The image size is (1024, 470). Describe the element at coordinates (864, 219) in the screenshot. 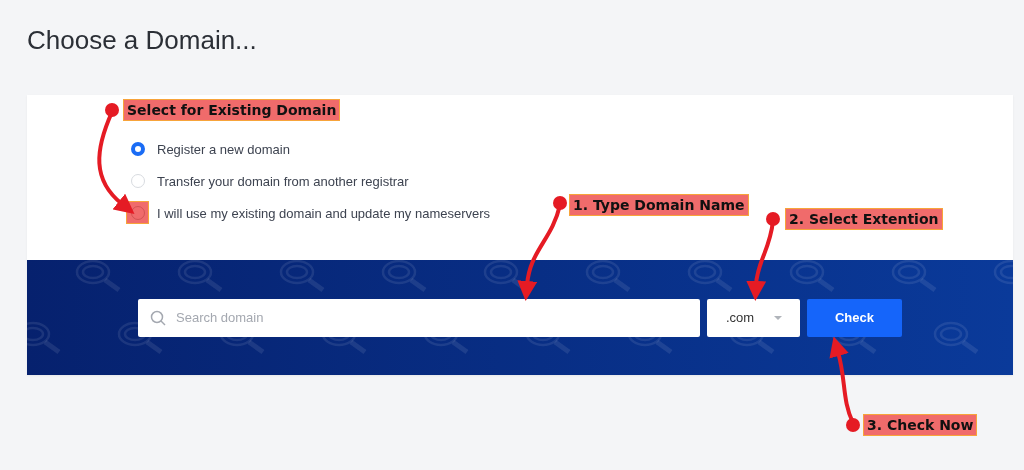

I see `annotation-label: 2. Select Extention` at that location.